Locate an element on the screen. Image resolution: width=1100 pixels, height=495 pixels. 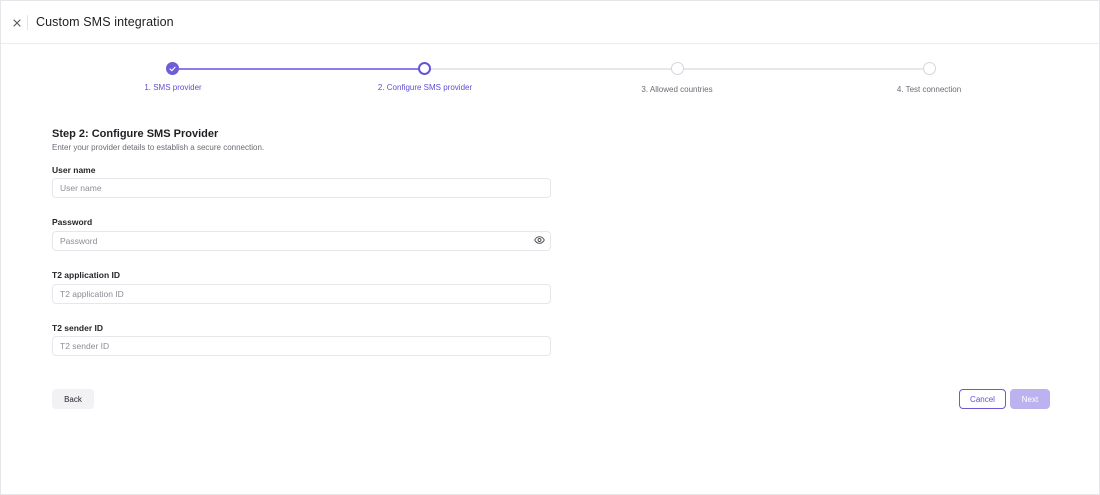
sender-id-label: T2 sender ID is located at coordinates (78, 328).